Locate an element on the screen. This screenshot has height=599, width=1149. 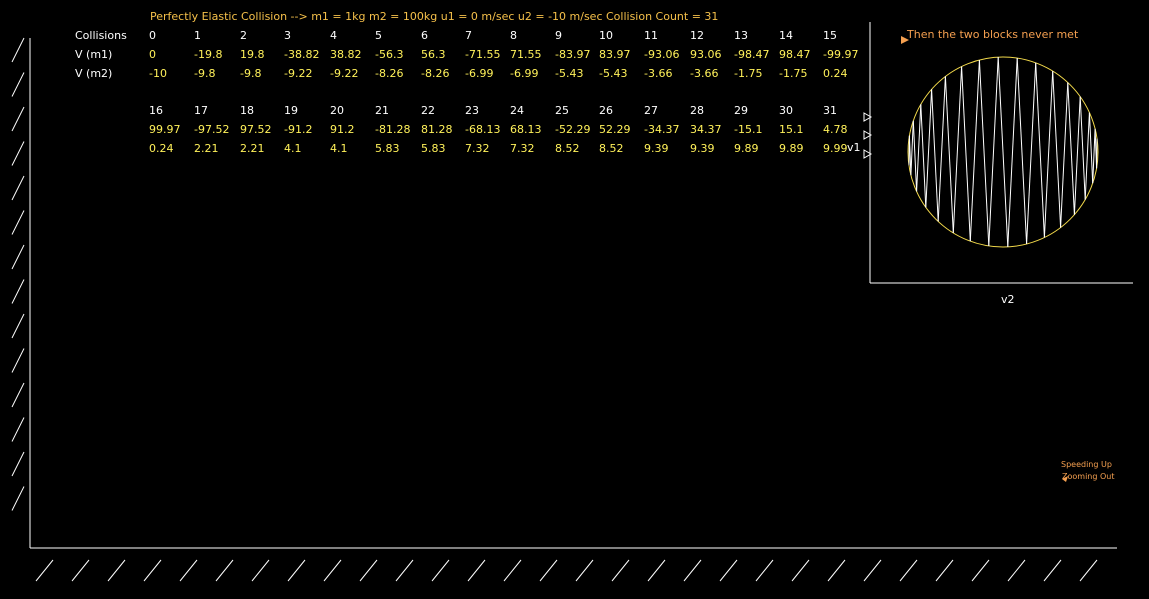
speeding-up-note: Speeding Up is located at coordinates (1086, 464).